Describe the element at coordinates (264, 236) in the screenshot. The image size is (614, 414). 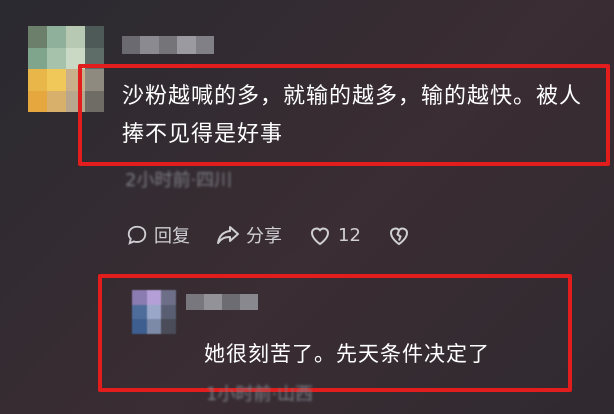
I see `share-label: 分享` at that location.